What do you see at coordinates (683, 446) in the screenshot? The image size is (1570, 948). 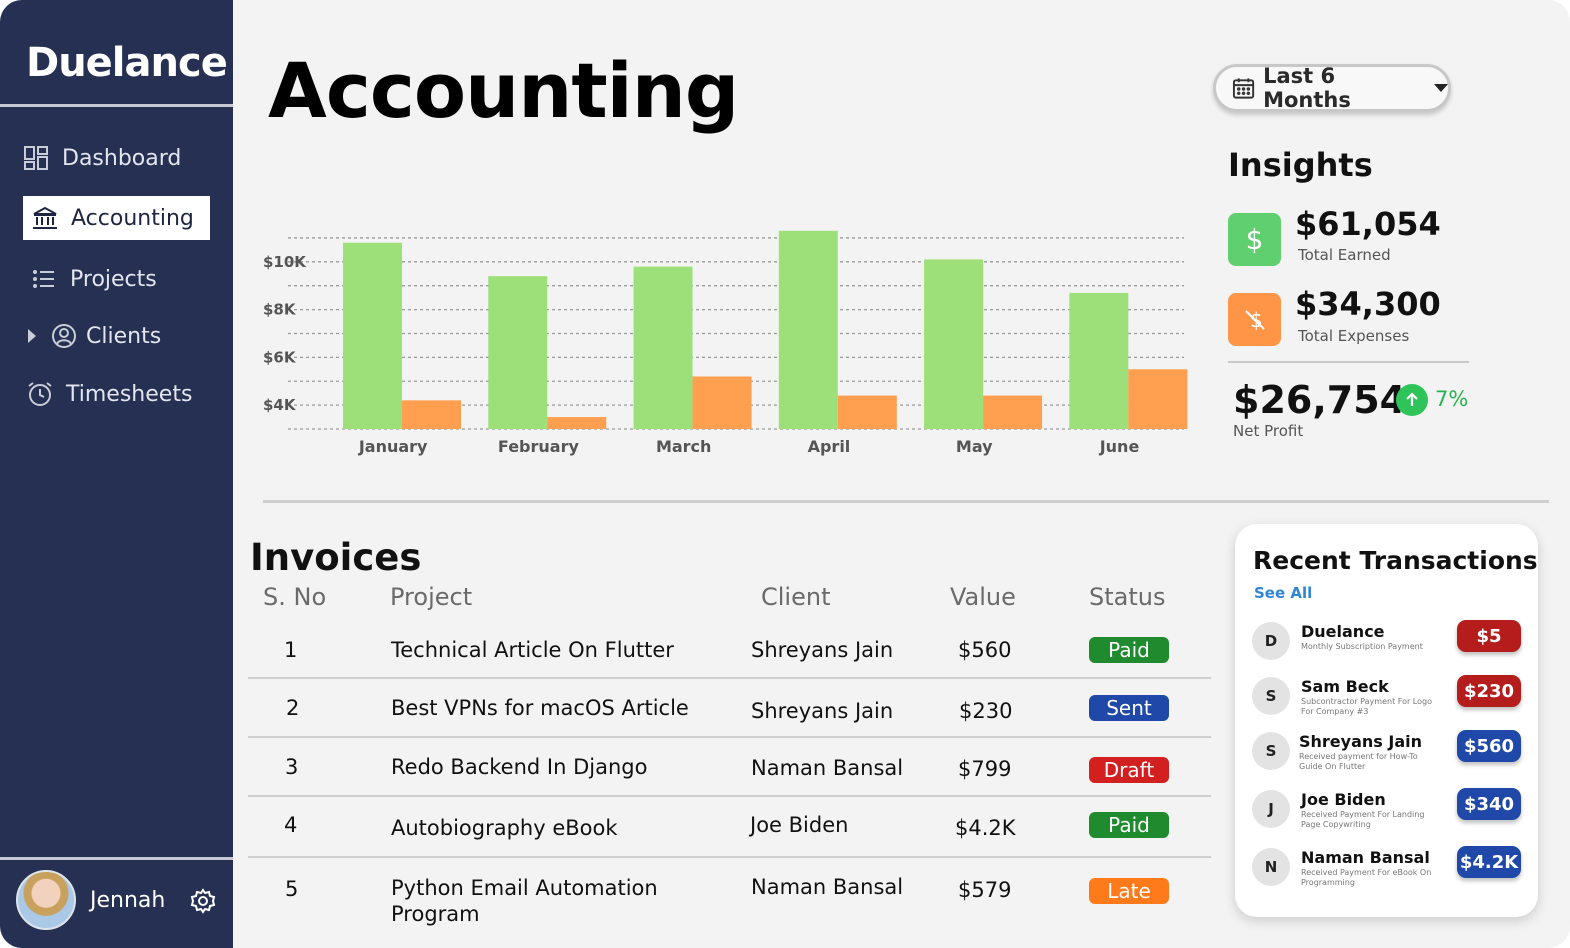 I see `x-tick-label: March` at bounding box center [683, 446].